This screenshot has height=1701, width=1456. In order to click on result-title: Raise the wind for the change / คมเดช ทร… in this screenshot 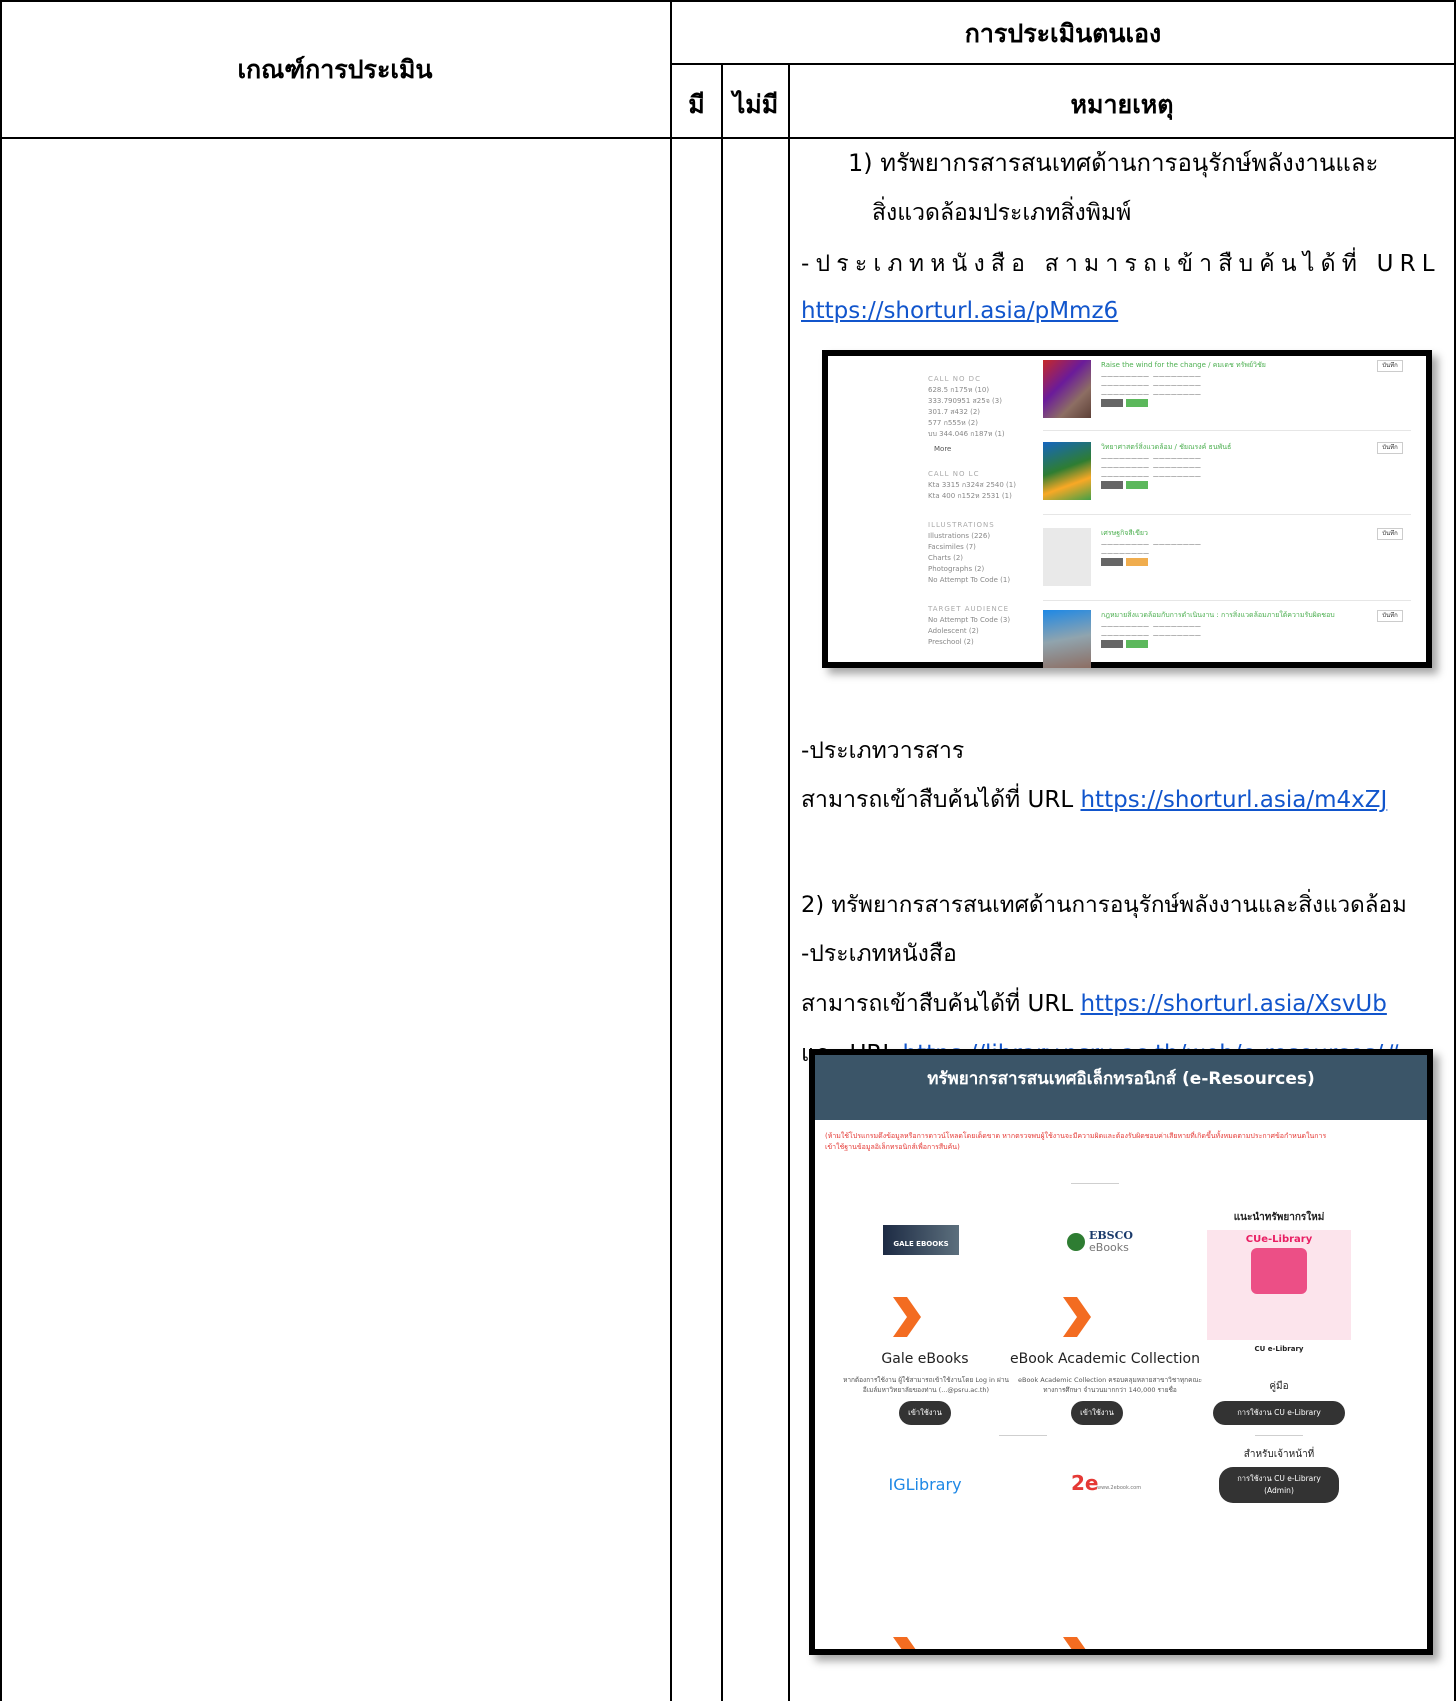, I will do `click(1183, 365)`.